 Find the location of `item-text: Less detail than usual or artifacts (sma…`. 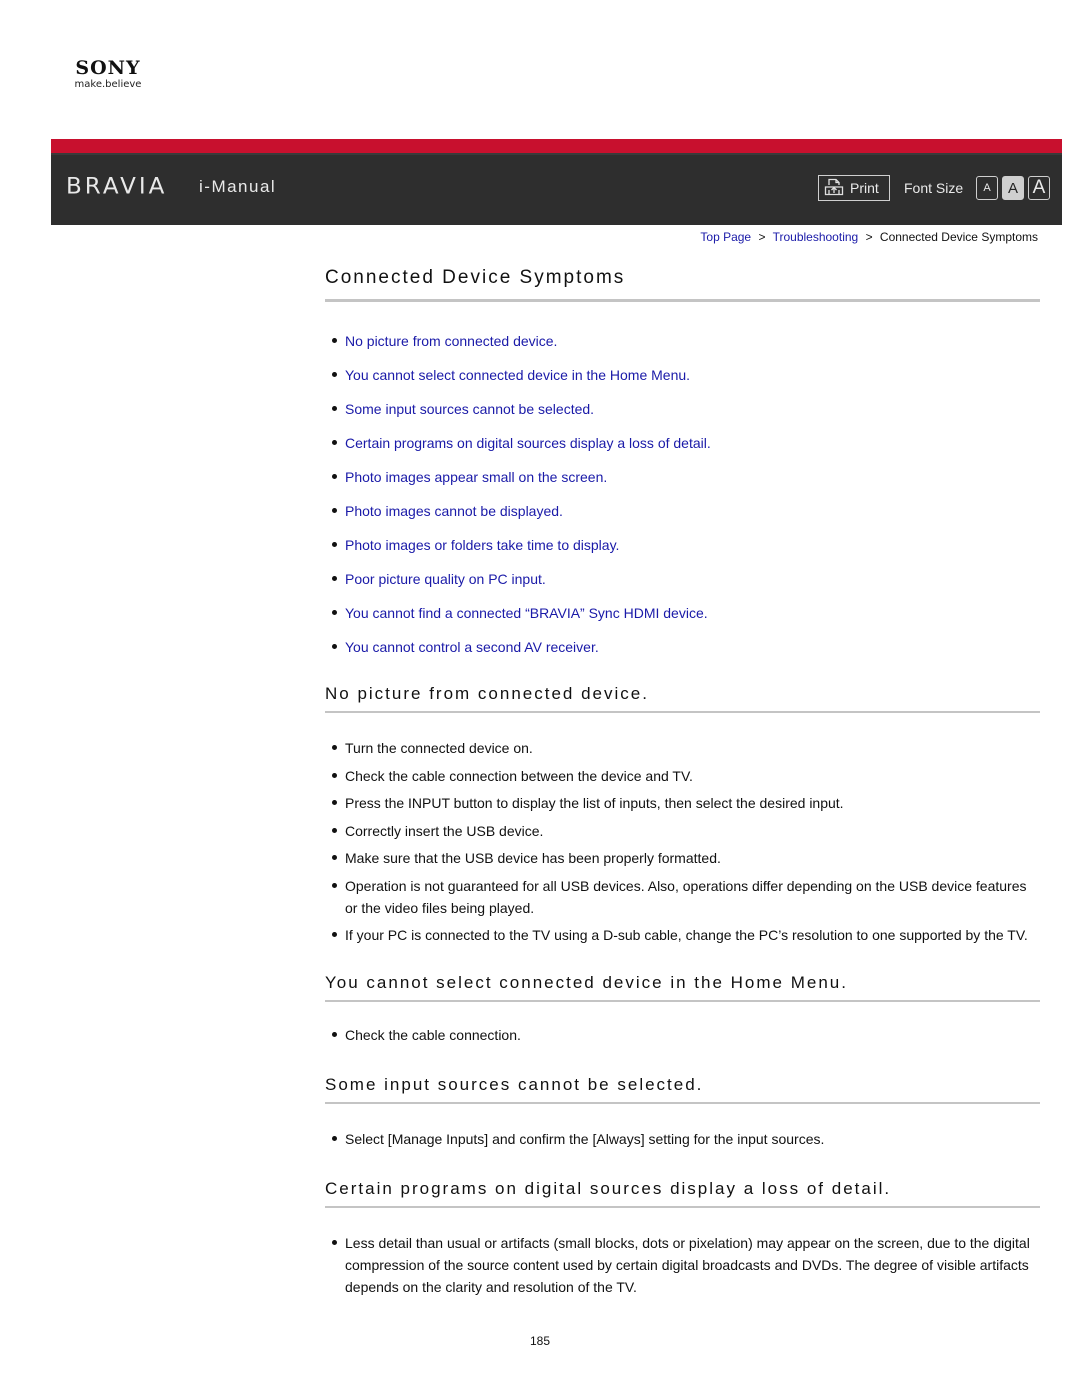

item-text: Less detail than usual or artifacts (sma… is located at coordinates (687, 1265).